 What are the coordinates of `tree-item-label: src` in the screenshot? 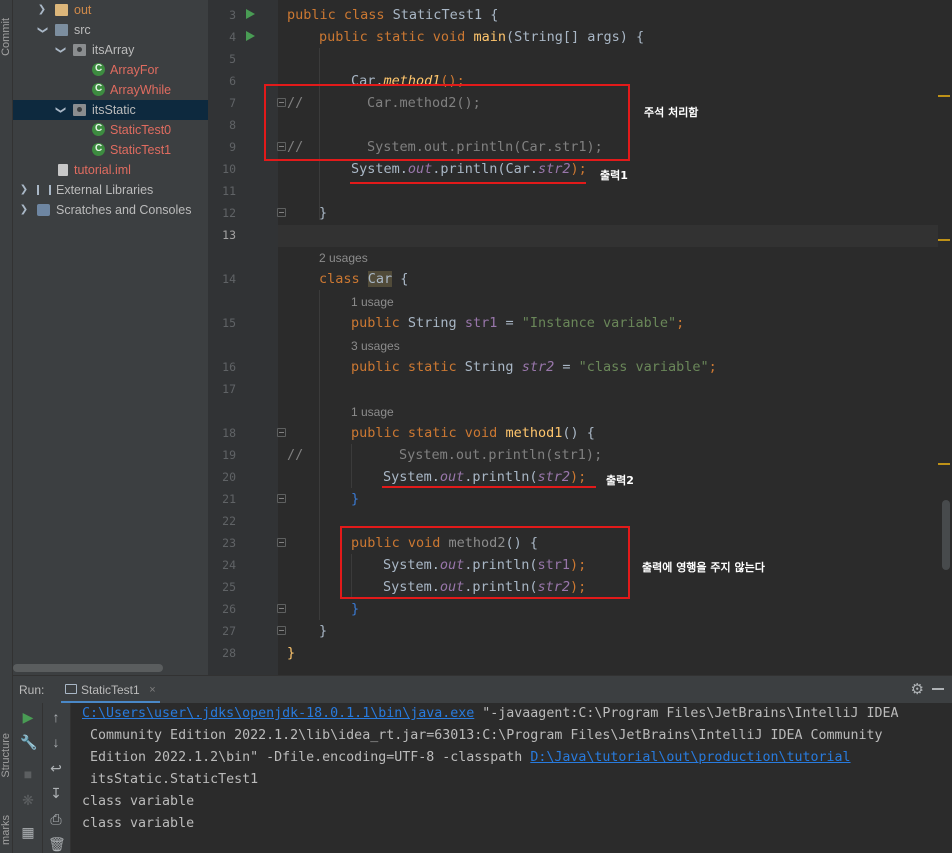 It's located at (82, 30).